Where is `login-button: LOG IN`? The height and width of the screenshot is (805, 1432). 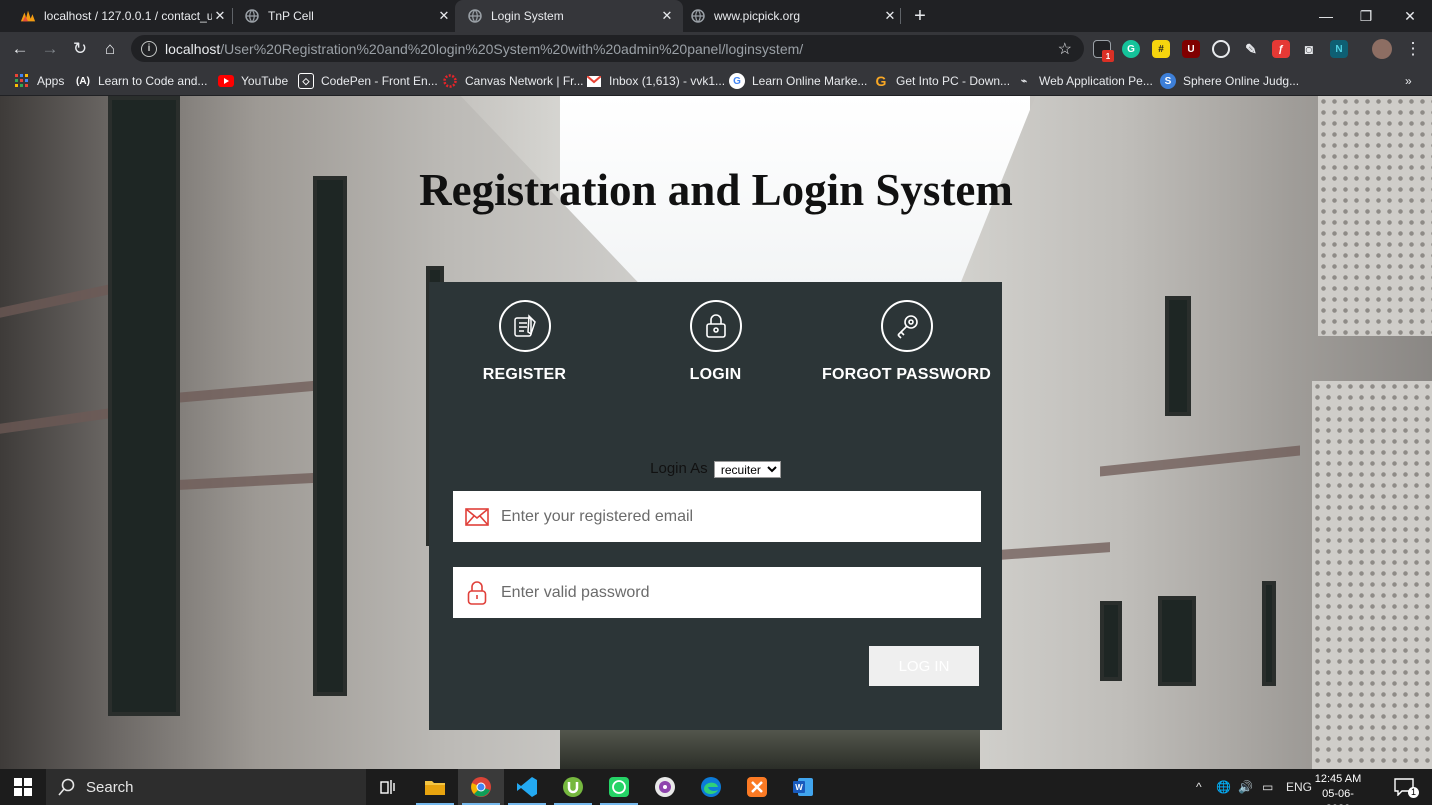 login-button: LOG IN is located at coordinates (924, 666).